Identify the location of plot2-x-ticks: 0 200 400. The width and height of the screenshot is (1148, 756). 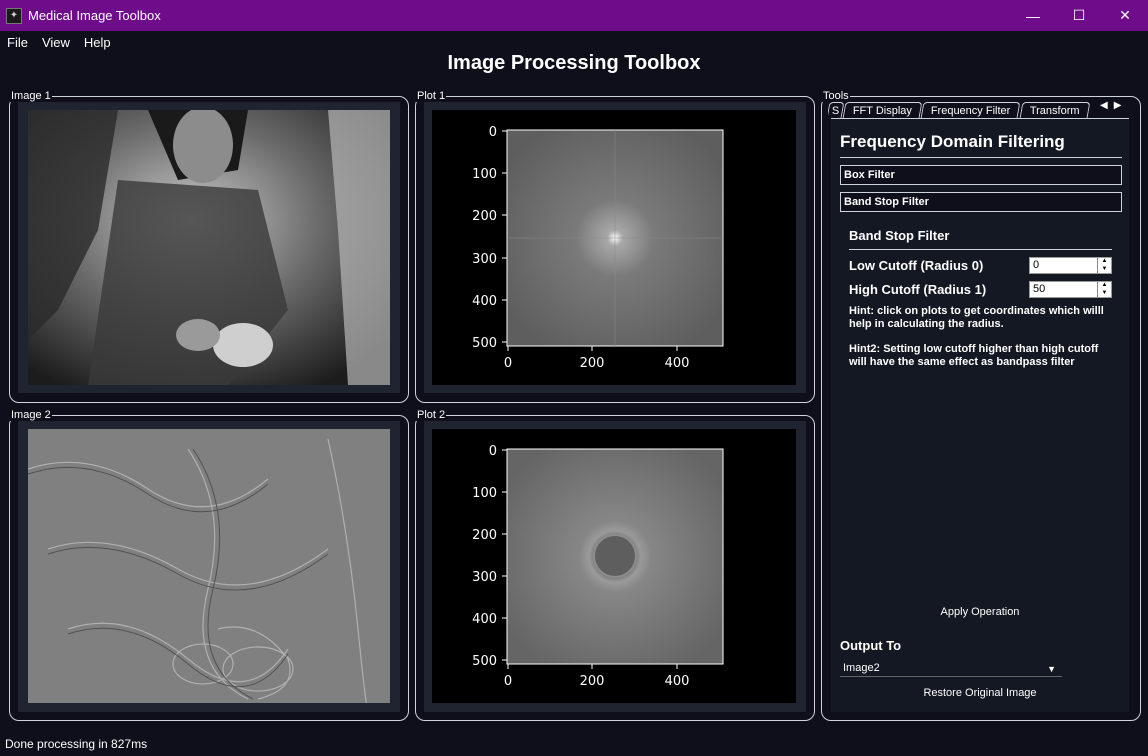
(597, 676).